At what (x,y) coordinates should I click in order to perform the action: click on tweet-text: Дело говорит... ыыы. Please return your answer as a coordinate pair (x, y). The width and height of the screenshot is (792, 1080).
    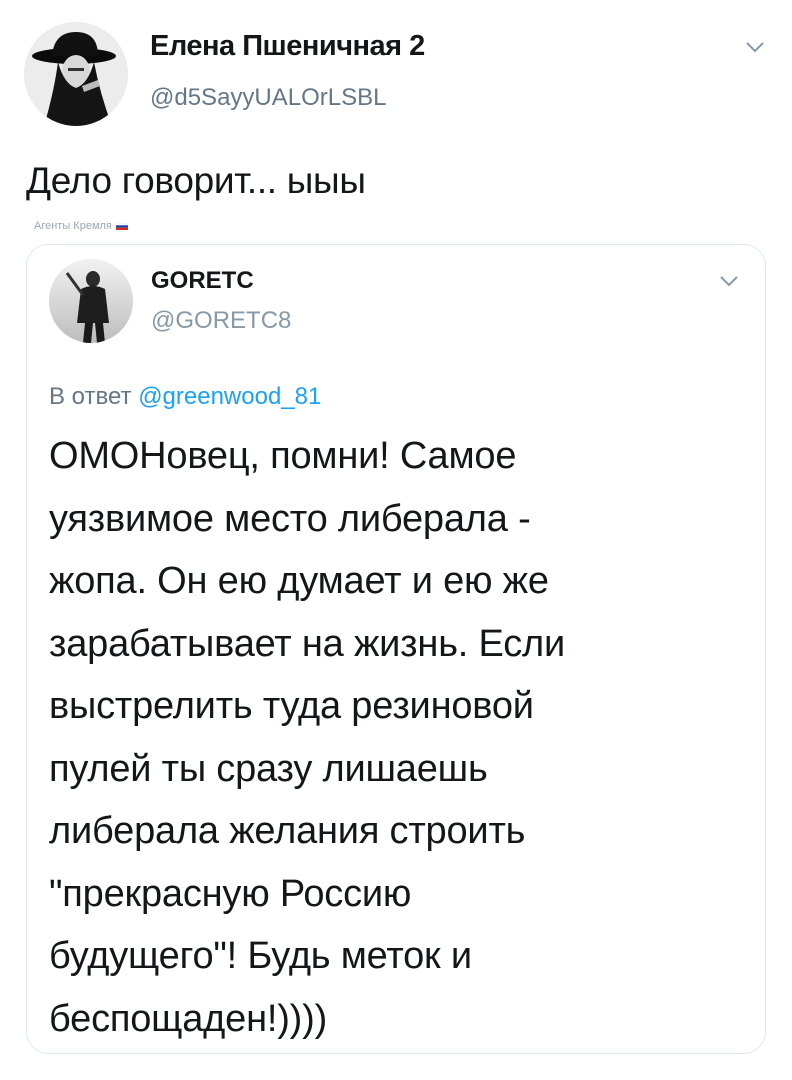
    Looking at the image, I should click on (196, 180).